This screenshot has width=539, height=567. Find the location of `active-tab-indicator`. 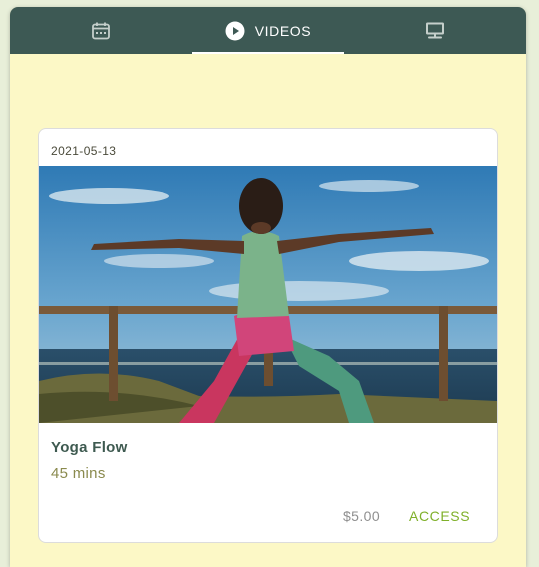

active-tab-indicator is located at coordinates (268, 53).